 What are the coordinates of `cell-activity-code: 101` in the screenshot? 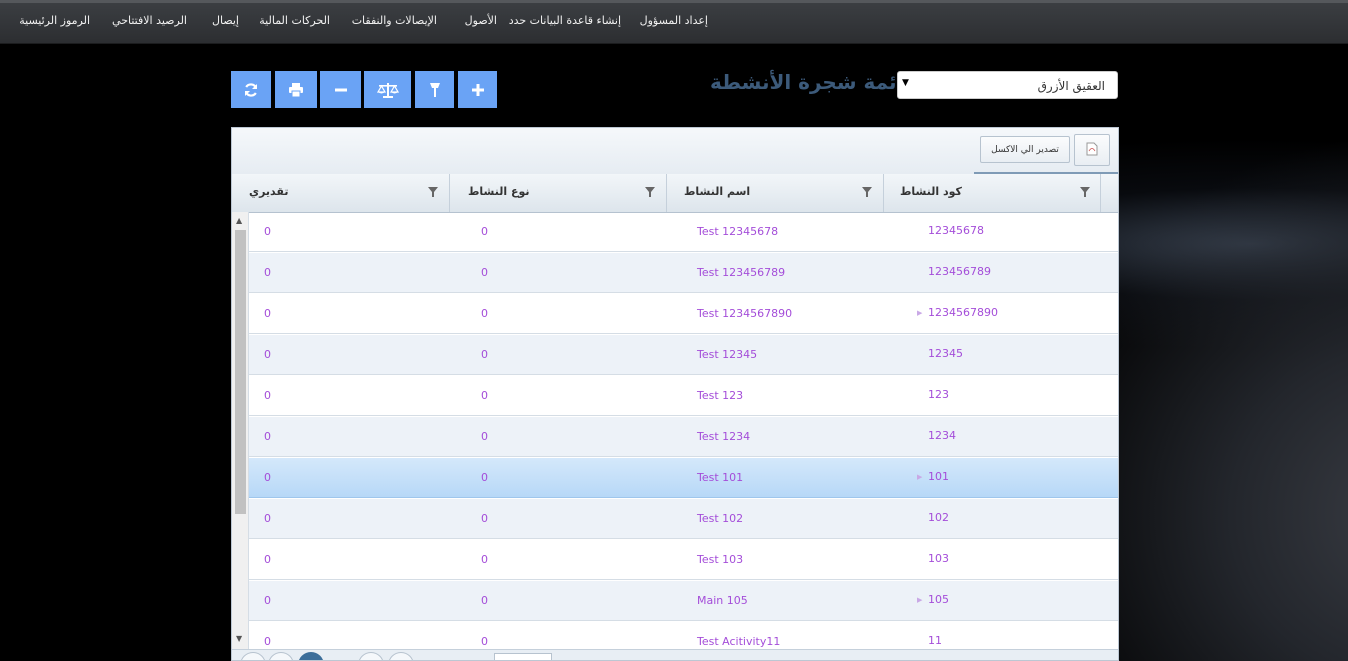 It's located at (938, 476).